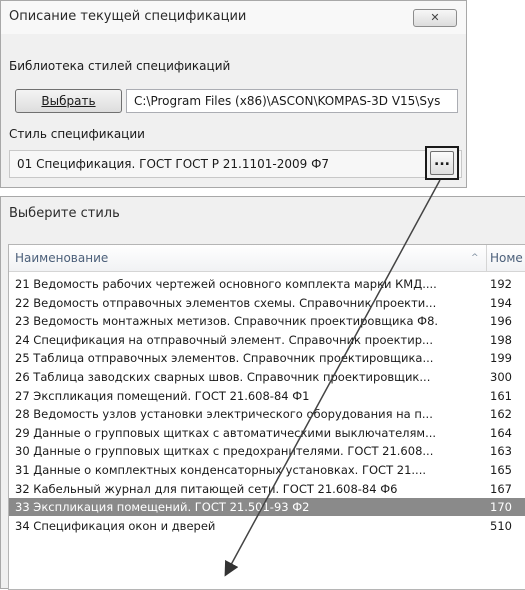  Describe the element at coordinates (501, 414) in the screenshot. I see `list-item-number: 162` at that location.